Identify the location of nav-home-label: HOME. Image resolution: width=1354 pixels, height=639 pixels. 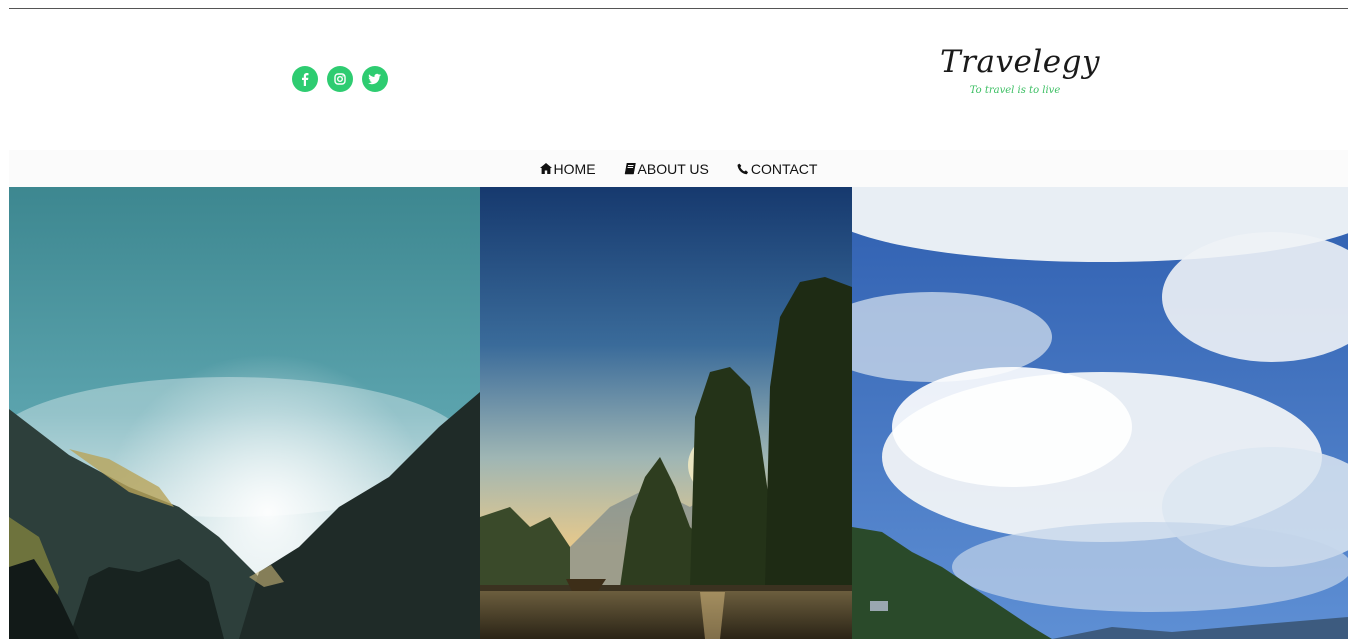
(574, 168).